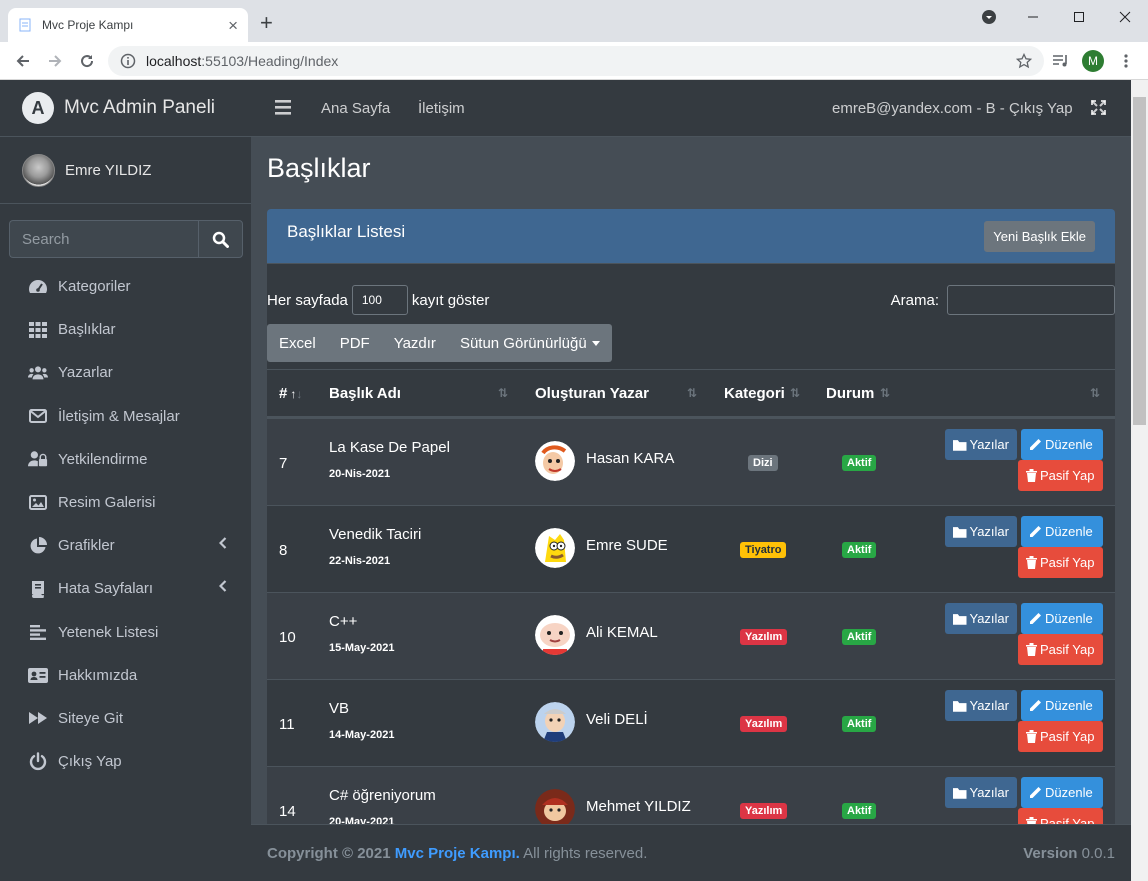 Image resolution: width=1148 pixels, height=881 pixels. What do you see at coordinates (530, 343) in the screenshot?
I see `column-visibility-button: Sütun Görünürlüğü` at bounding box center [530, 343].